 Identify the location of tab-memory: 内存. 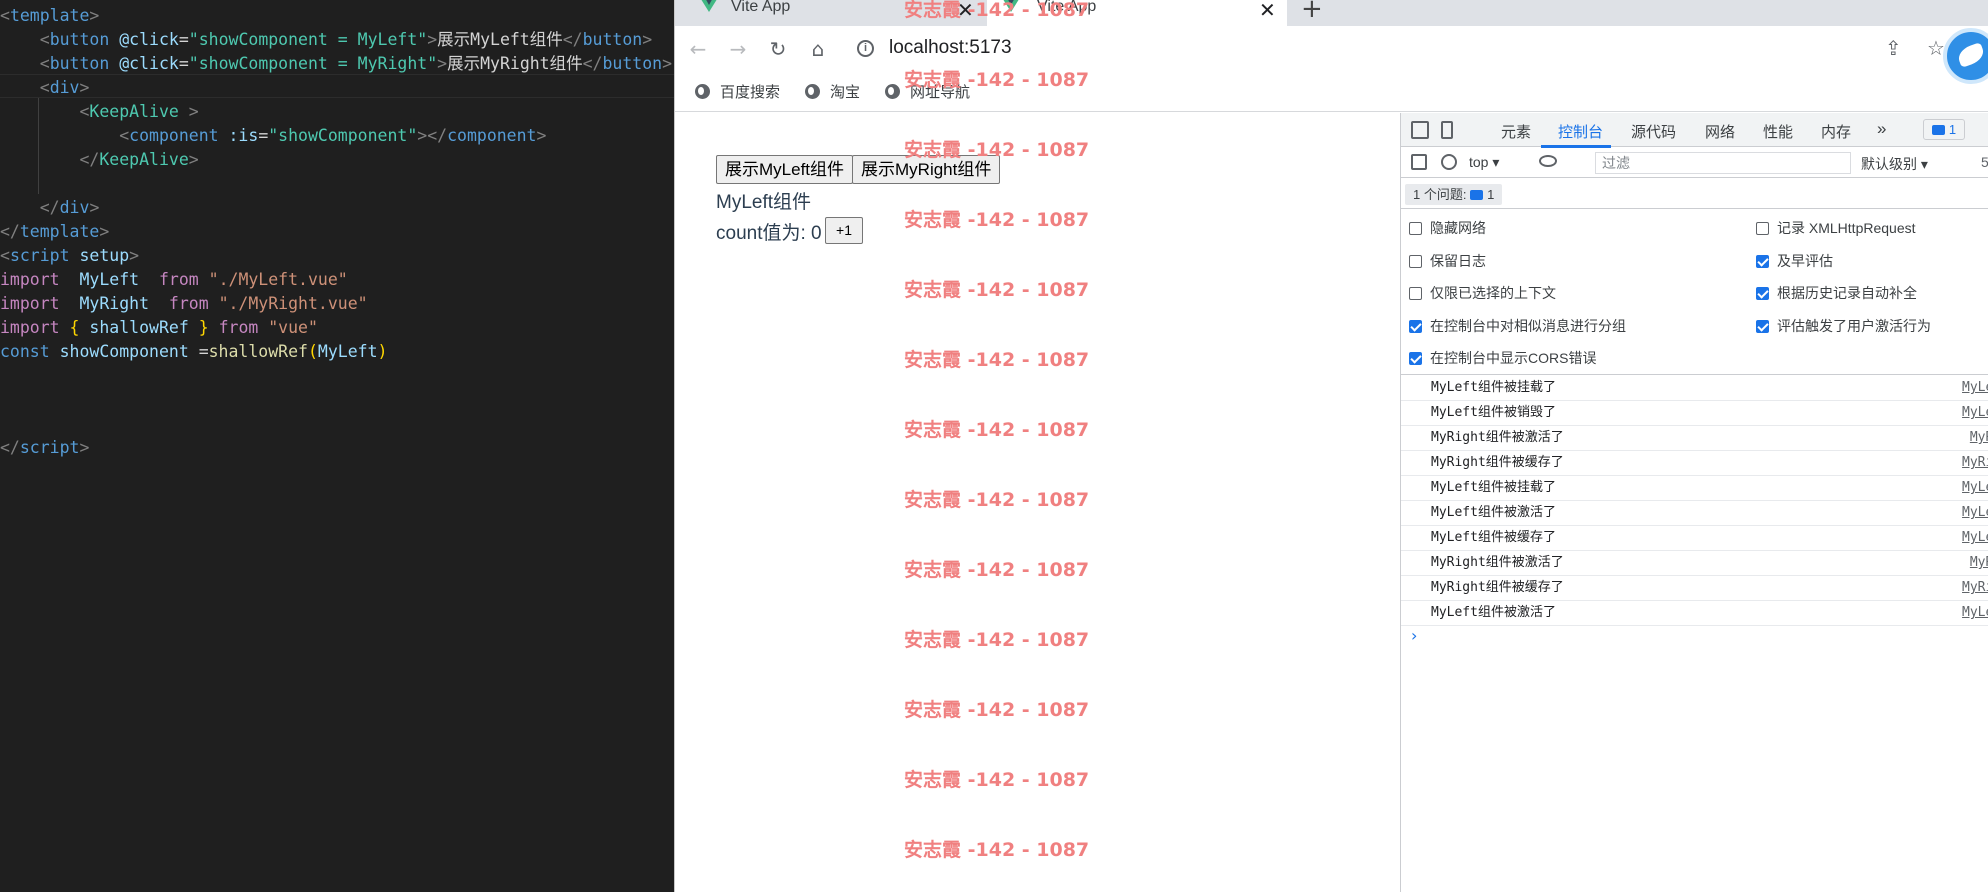
(1836, 131).